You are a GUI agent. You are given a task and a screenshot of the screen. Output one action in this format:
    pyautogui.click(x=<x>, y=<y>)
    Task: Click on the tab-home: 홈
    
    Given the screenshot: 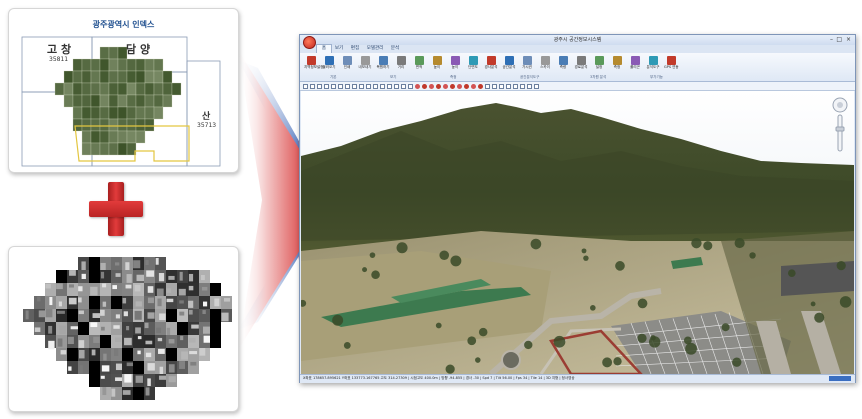 What is the action you would take?
    pyautogui.click(x=324, y=48)
    